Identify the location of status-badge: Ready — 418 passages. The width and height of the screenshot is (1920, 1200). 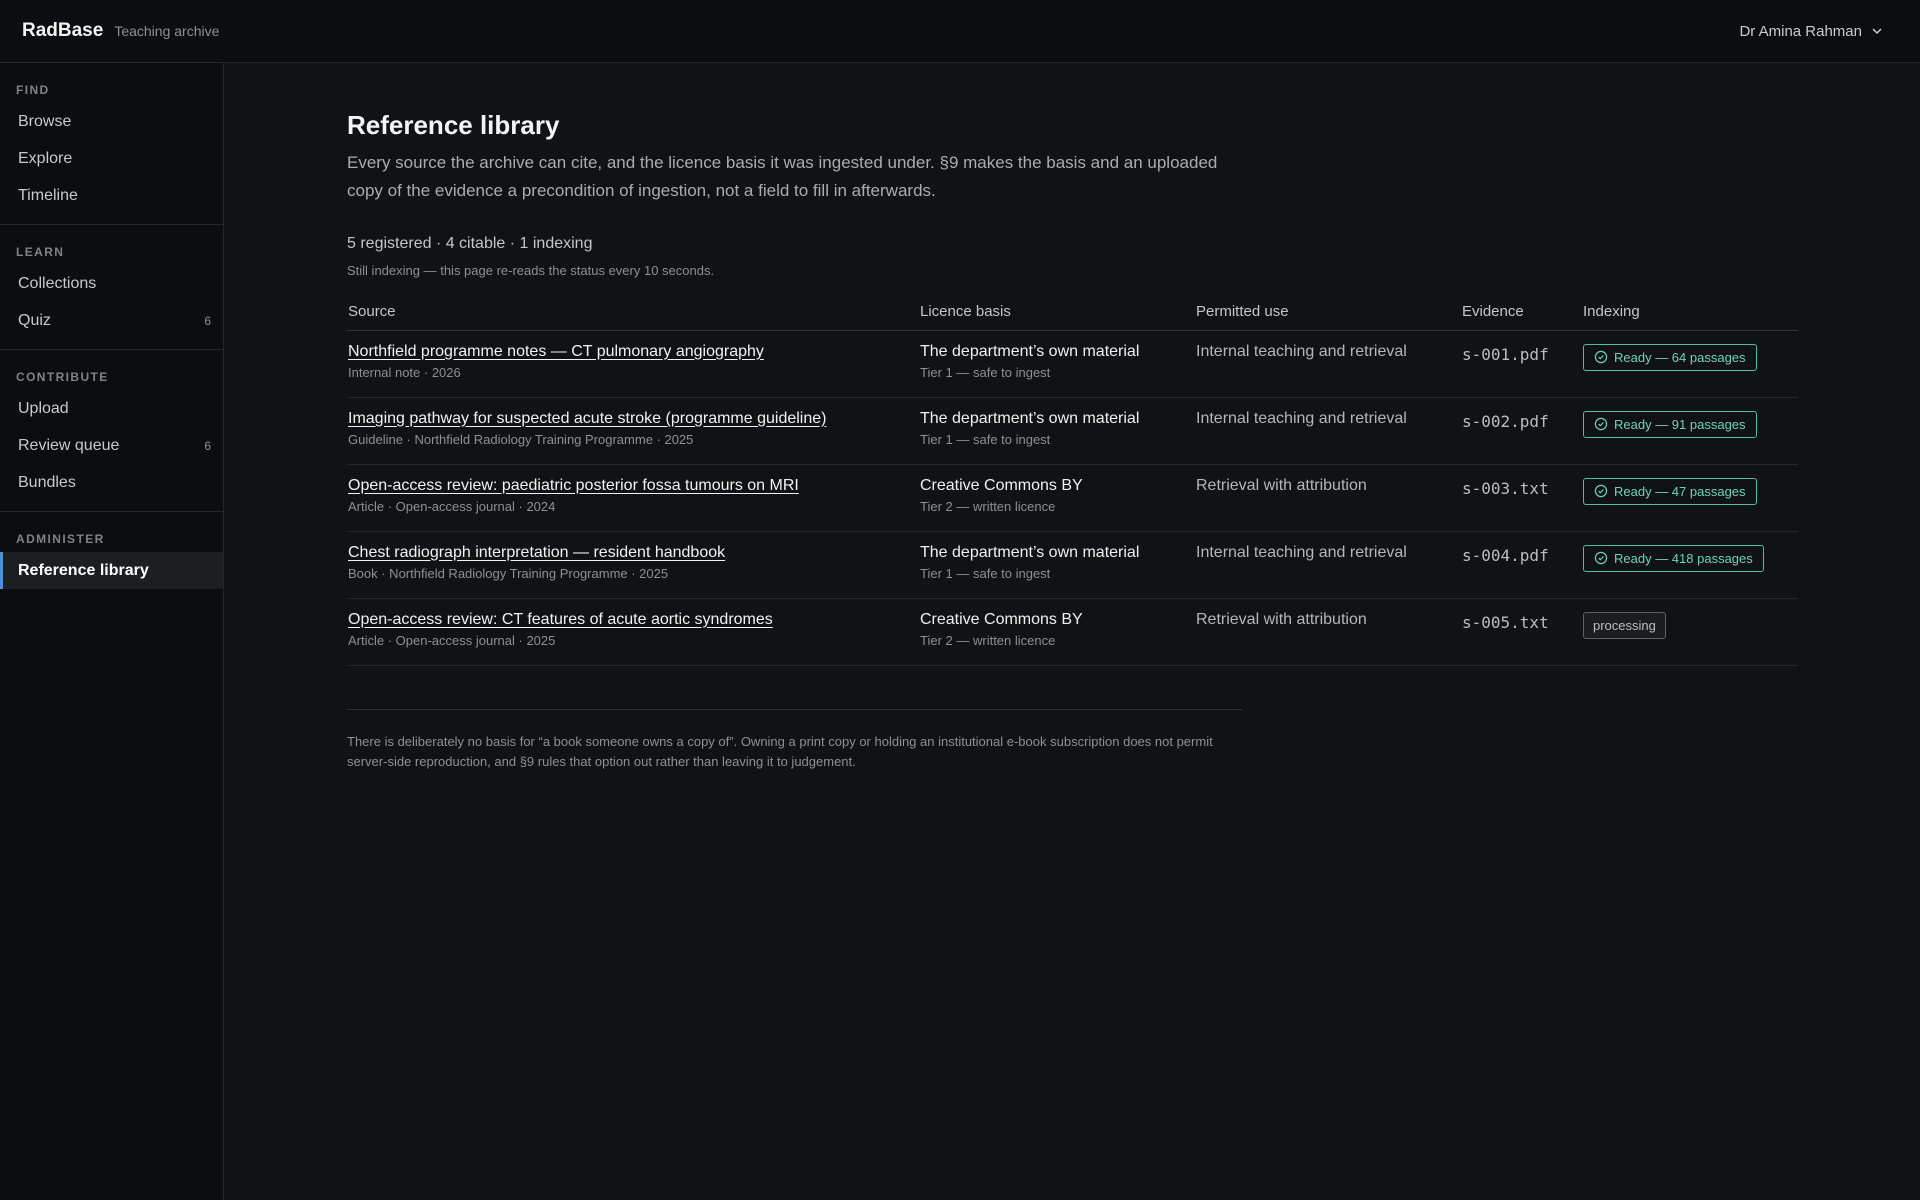
(1673, 558).